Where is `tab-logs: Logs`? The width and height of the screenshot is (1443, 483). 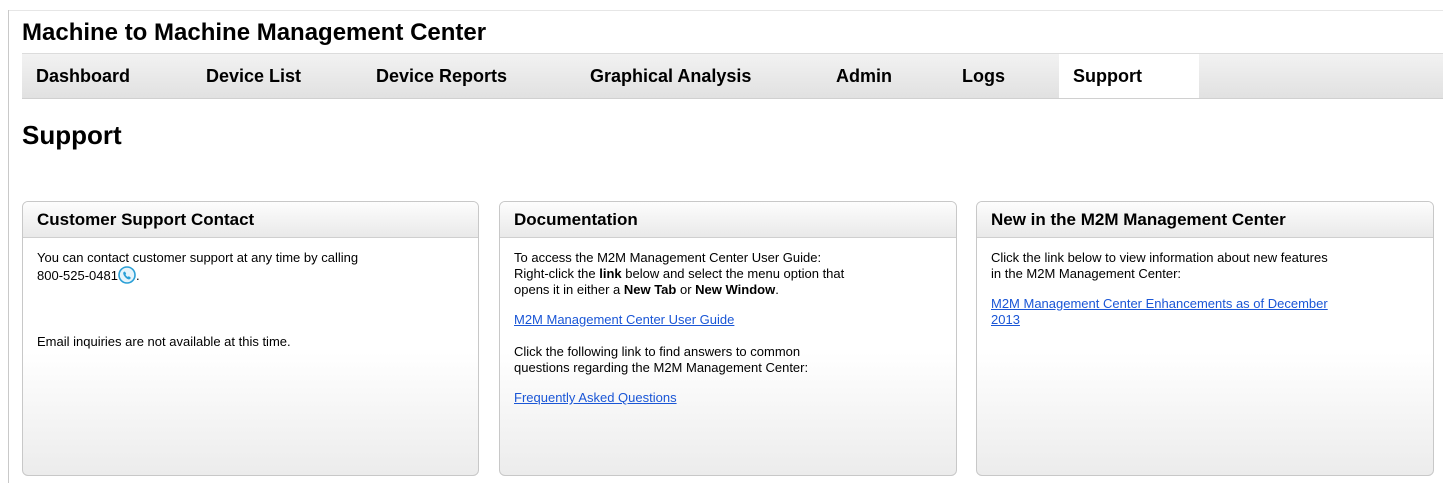
tab-logs: Logs is located at coordinates (1003, 76).